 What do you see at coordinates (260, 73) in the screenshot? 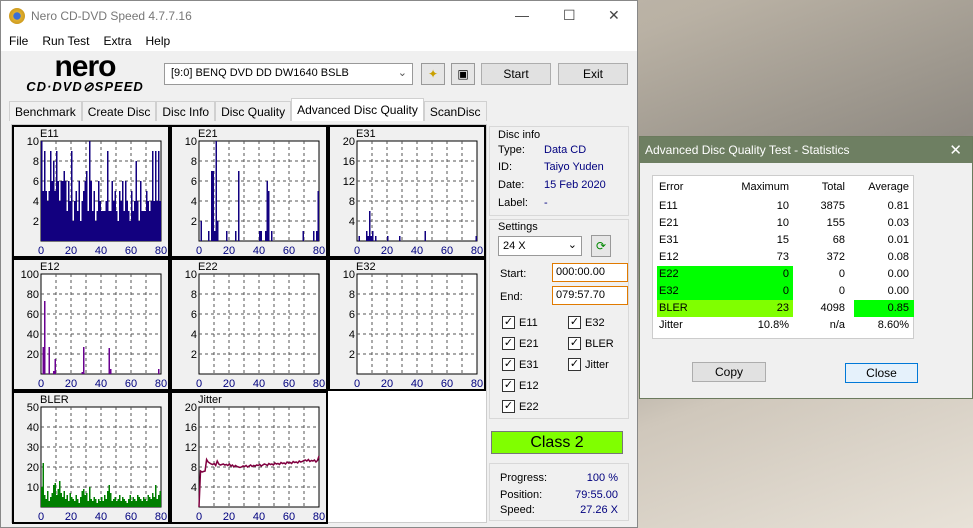
I see `drive-value: [9:0] BENQ DVD DD DW1640 BSLB` at bounding box center [260, 73].